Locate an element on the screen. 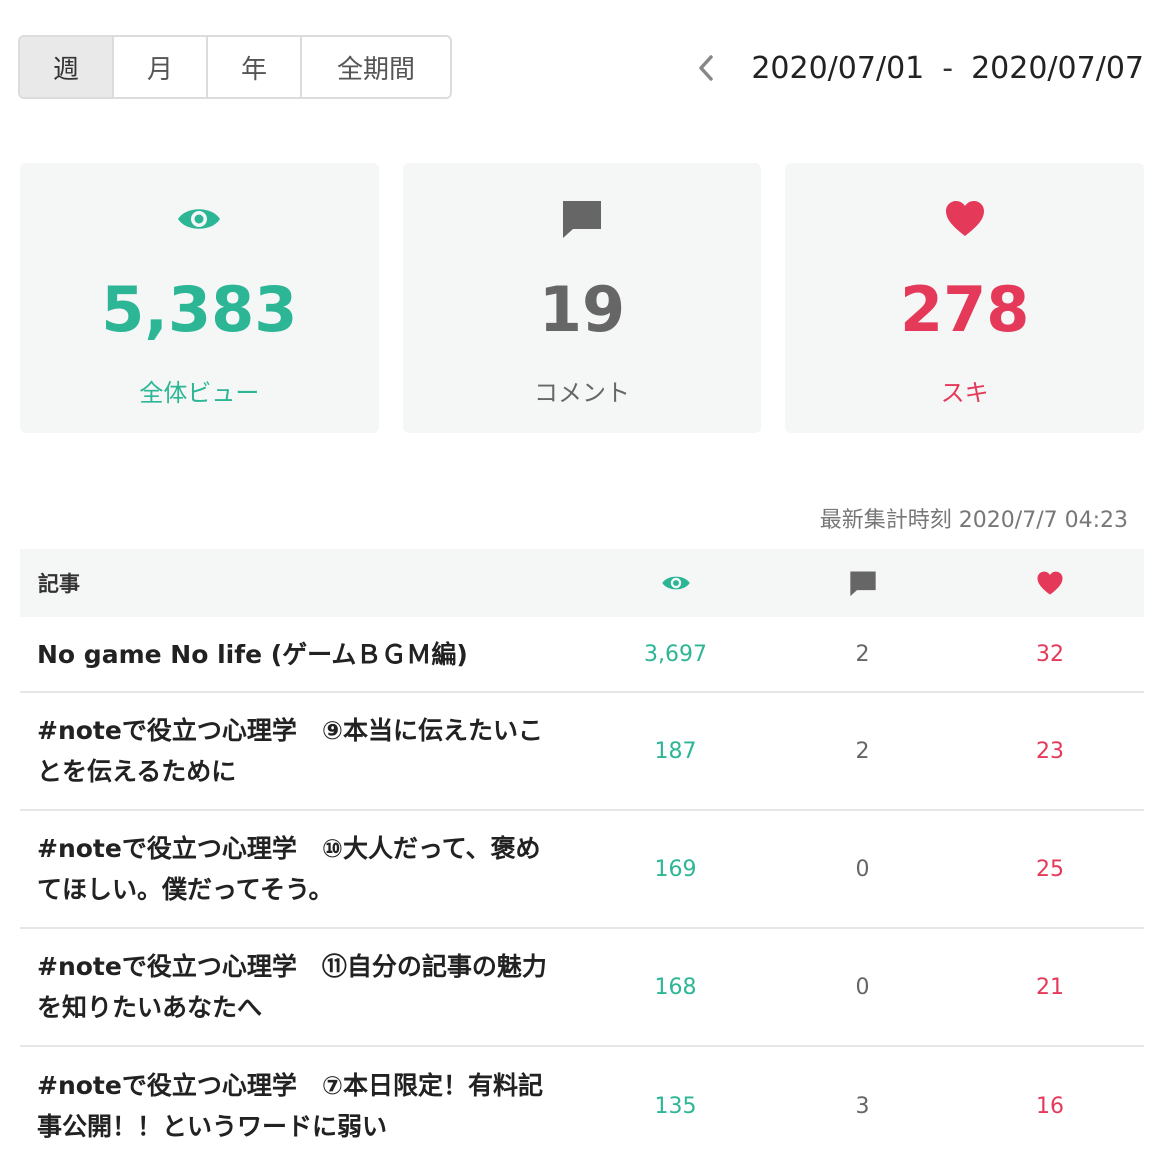  column-header-comments is located at coordinates (862, 583).